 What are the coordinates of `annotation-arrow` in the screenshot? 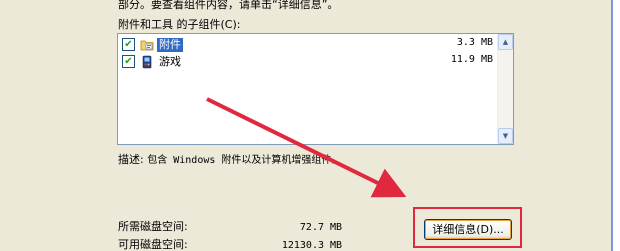 It's located at (306, 147).